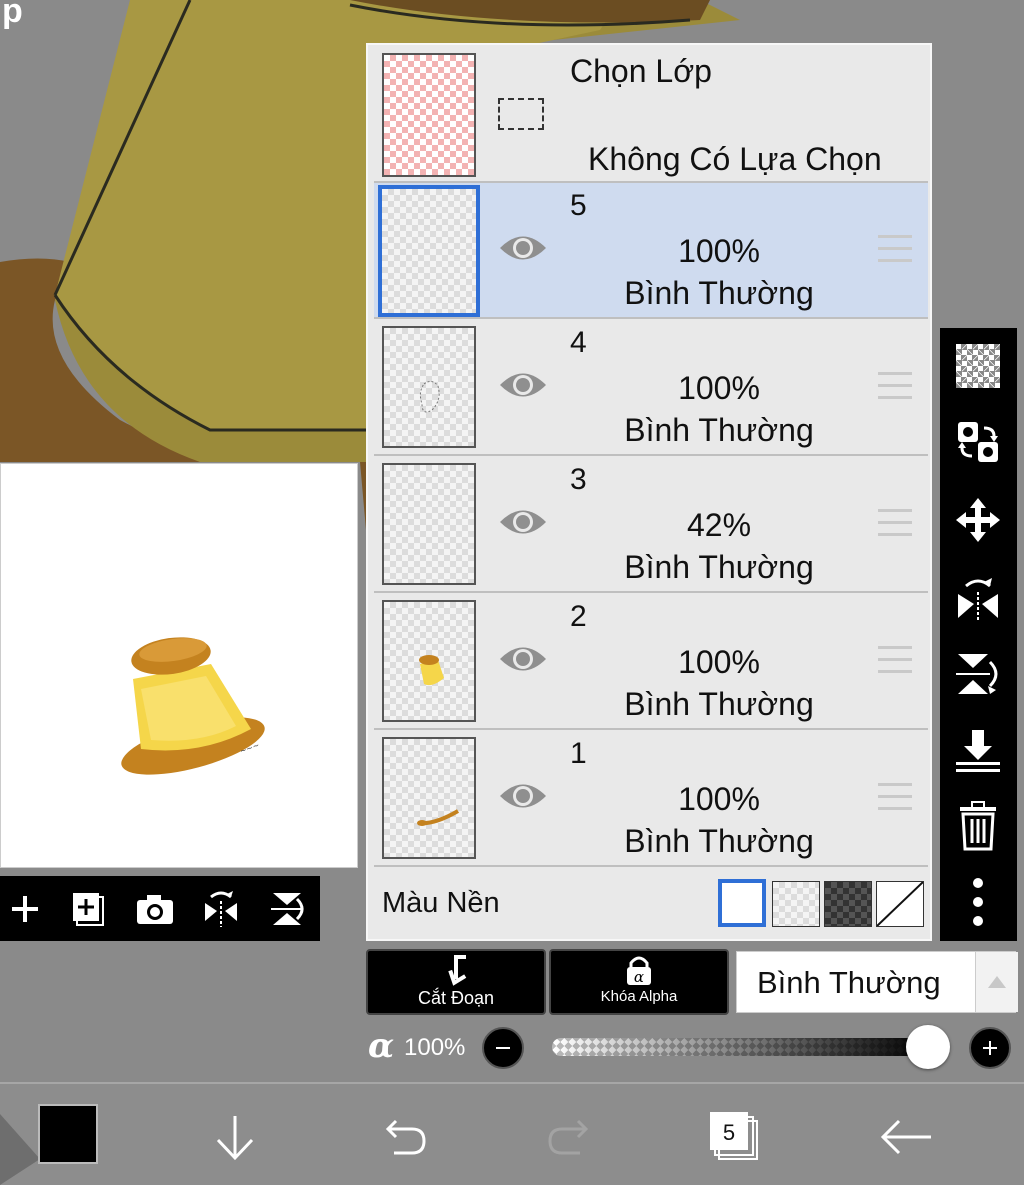  Describe the element at coordinates (719, 525) in the screenshot. I see `layer-opacity: 42%` at that location.